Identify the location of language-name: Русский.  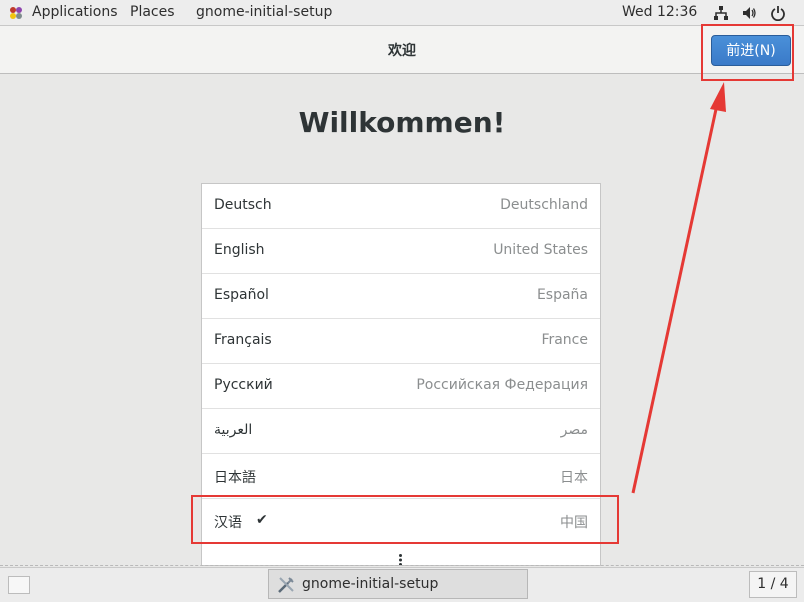
(243, 385).